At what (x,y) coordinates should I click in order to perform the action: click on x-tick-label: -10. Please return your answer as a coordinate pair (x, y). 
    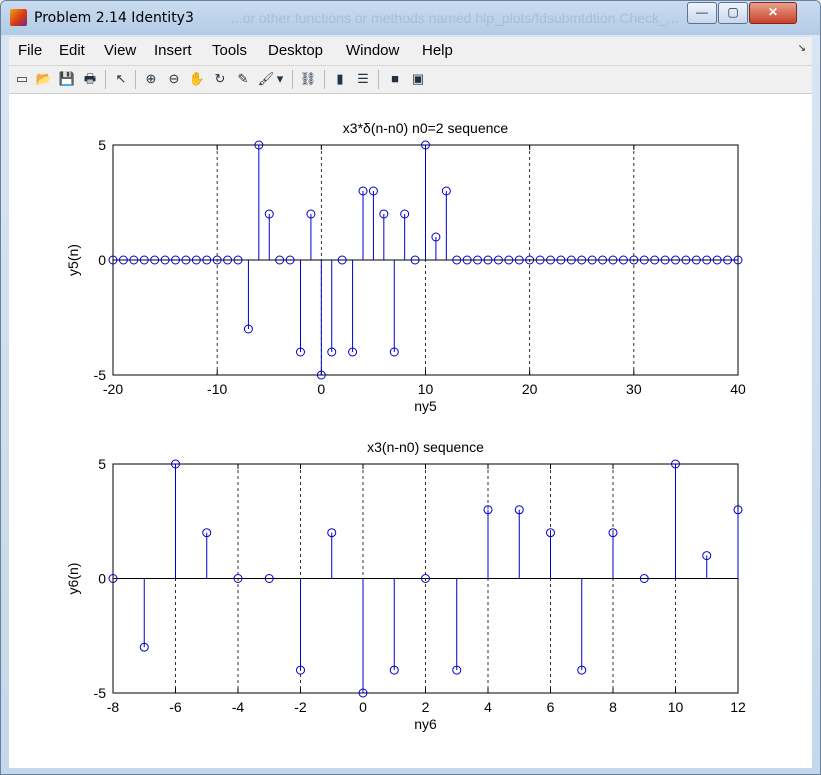
    Looking at the image, I should click on (217, 389).